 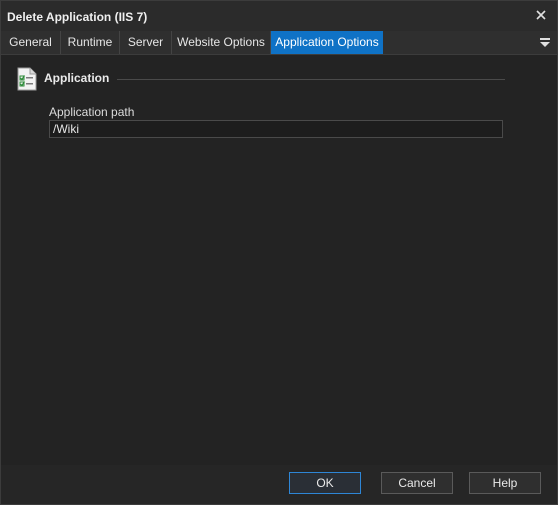 I want to click on help-button: Help, so click(x=505, y=483).